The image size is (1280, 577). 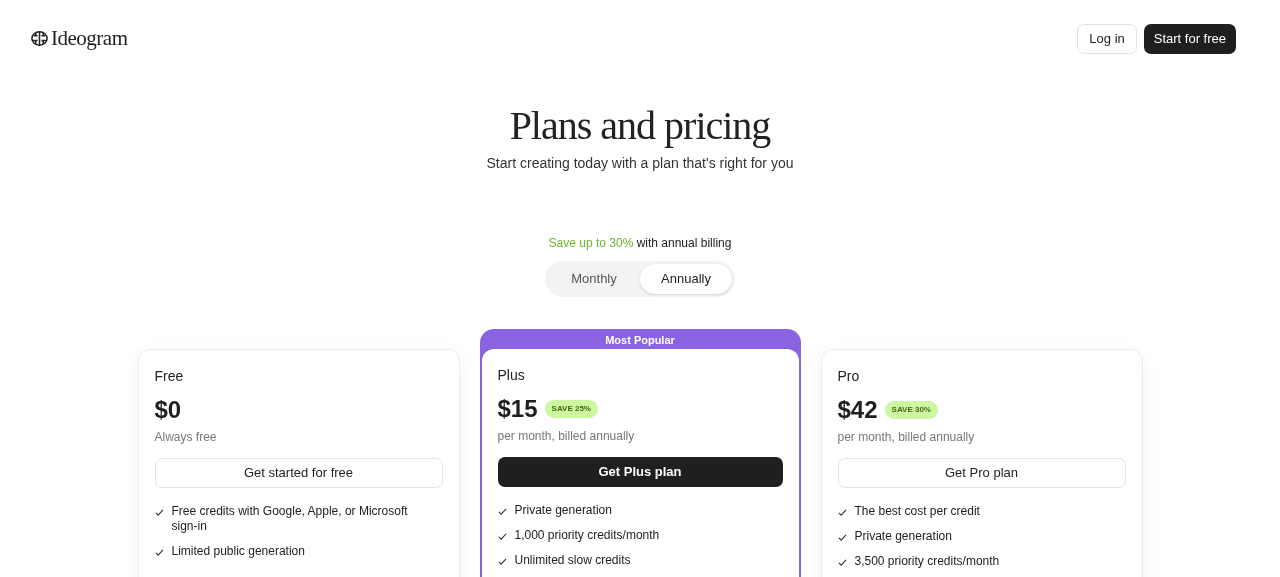 What do you see at coordinates (640, 472) in the screenshot?
I see `plan-button: Get Plus plan` at bounding box center [640, 472].